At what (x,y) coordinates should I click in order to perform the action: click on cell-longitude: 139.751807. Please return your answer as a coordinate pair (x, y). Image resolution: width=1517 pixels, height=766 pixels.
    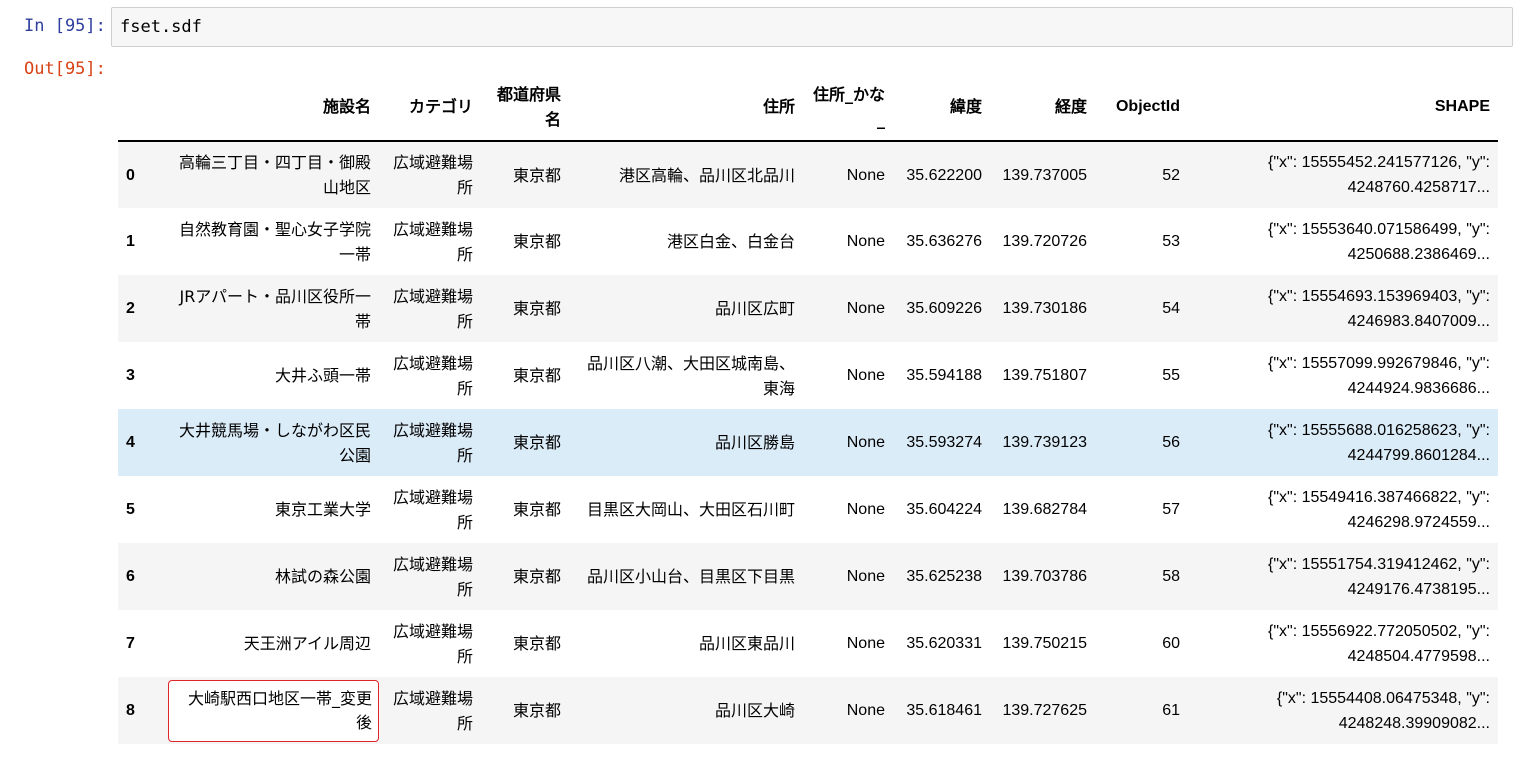
    Looking at the image, I should click on (1044, 375).